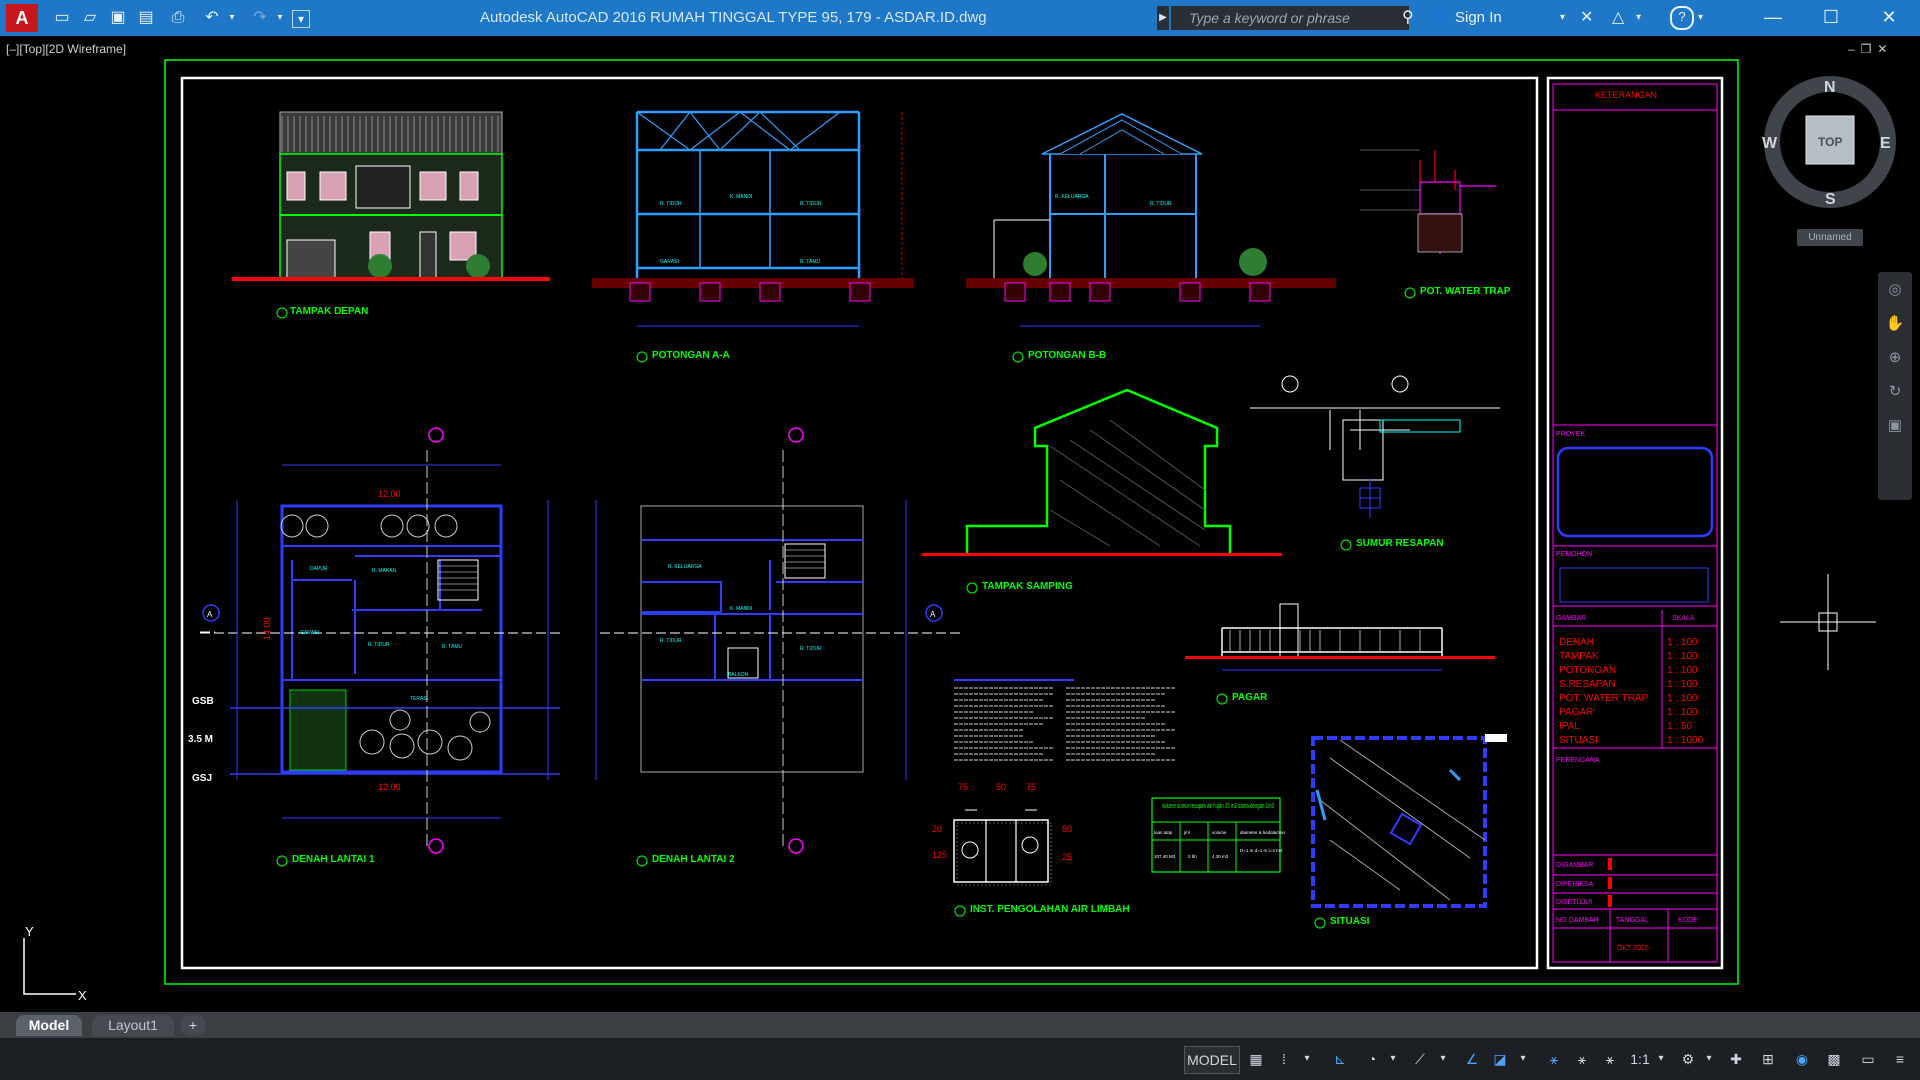  Describe the element at coordinates (1700, 18) in the screenshot. I see `help-dropdown-icon: ▾` at that location.